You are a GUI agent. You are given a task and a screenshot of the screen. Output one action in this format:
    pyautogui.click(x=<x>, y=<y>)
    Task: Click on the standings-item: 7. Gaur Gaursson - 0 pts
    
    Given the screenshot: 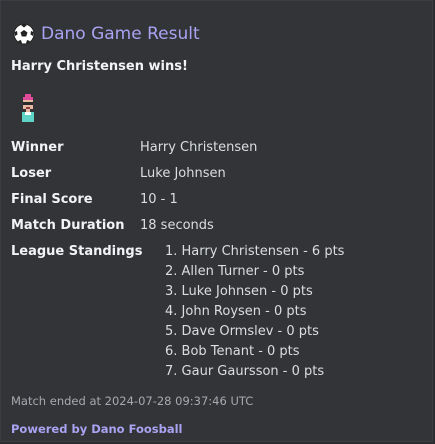 What is the action you would take?
    pyautogui.click(x=245, y=371)
    